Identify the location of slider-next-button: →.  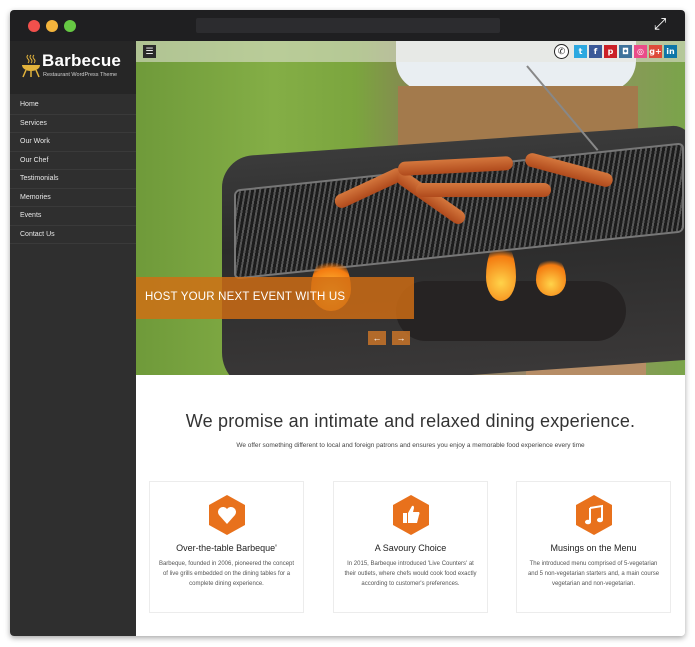
(401, 338).